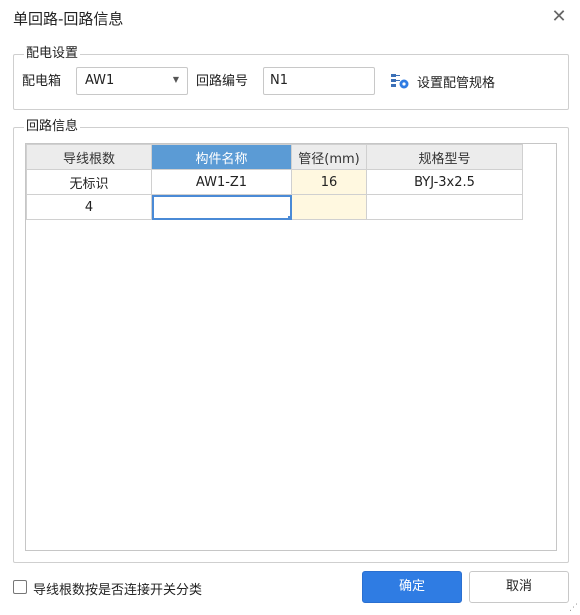 Image resolution: width=580 pixels, height=615 pixels. I want to click on column-header-spec-model: 规格型号, so click(444, 157).